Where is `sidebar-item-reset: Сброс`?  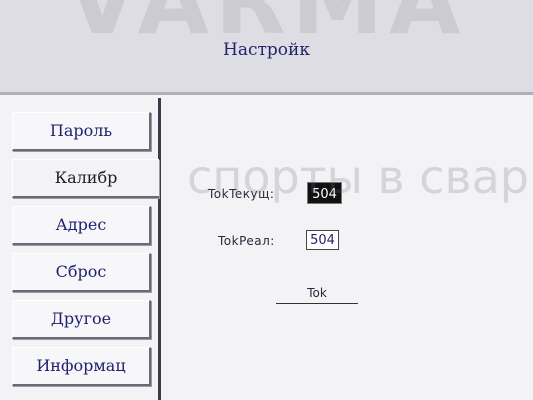
sidebar-item-reset: Сброс is located at coordinates (81, 272).